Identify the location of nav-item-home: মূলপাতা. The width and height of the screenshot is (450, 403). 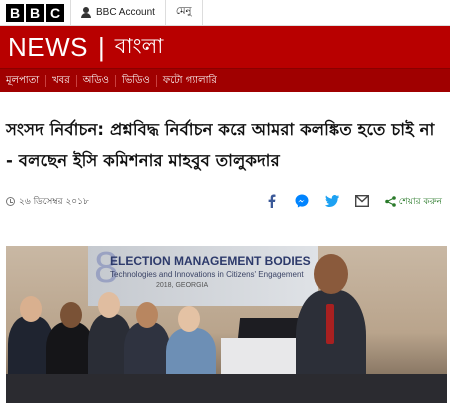
(23, 80).